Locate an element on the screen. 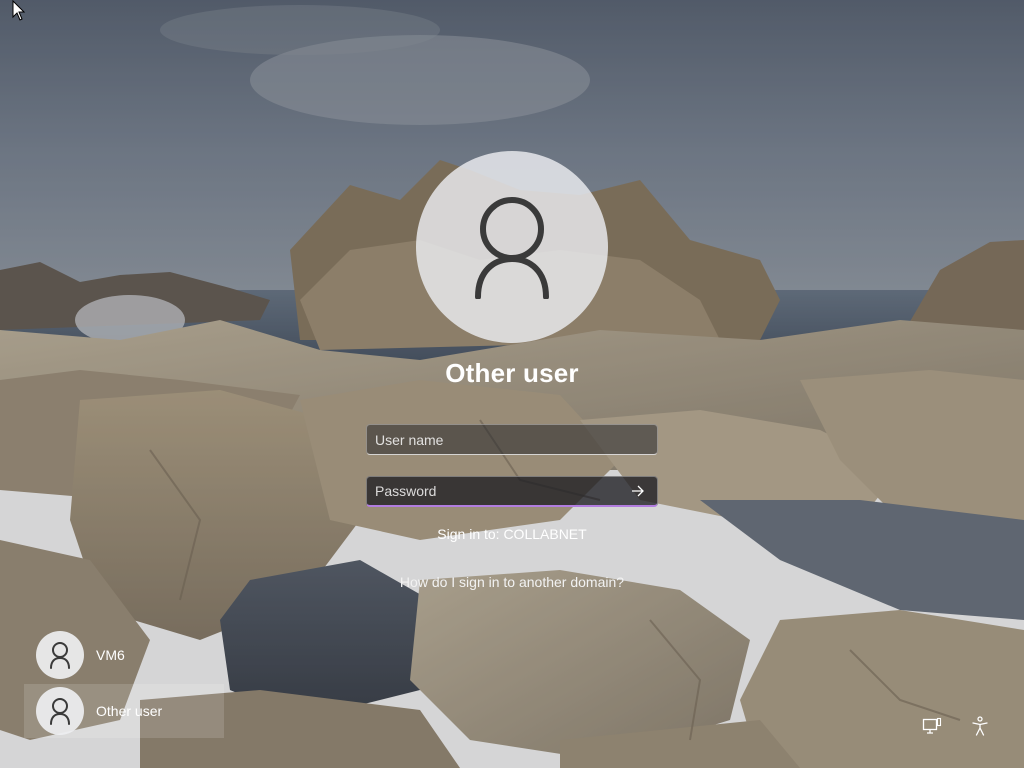 The image size is (1024, 768). user-entry-vm6: VM6 is located at coordinates (124, 655).